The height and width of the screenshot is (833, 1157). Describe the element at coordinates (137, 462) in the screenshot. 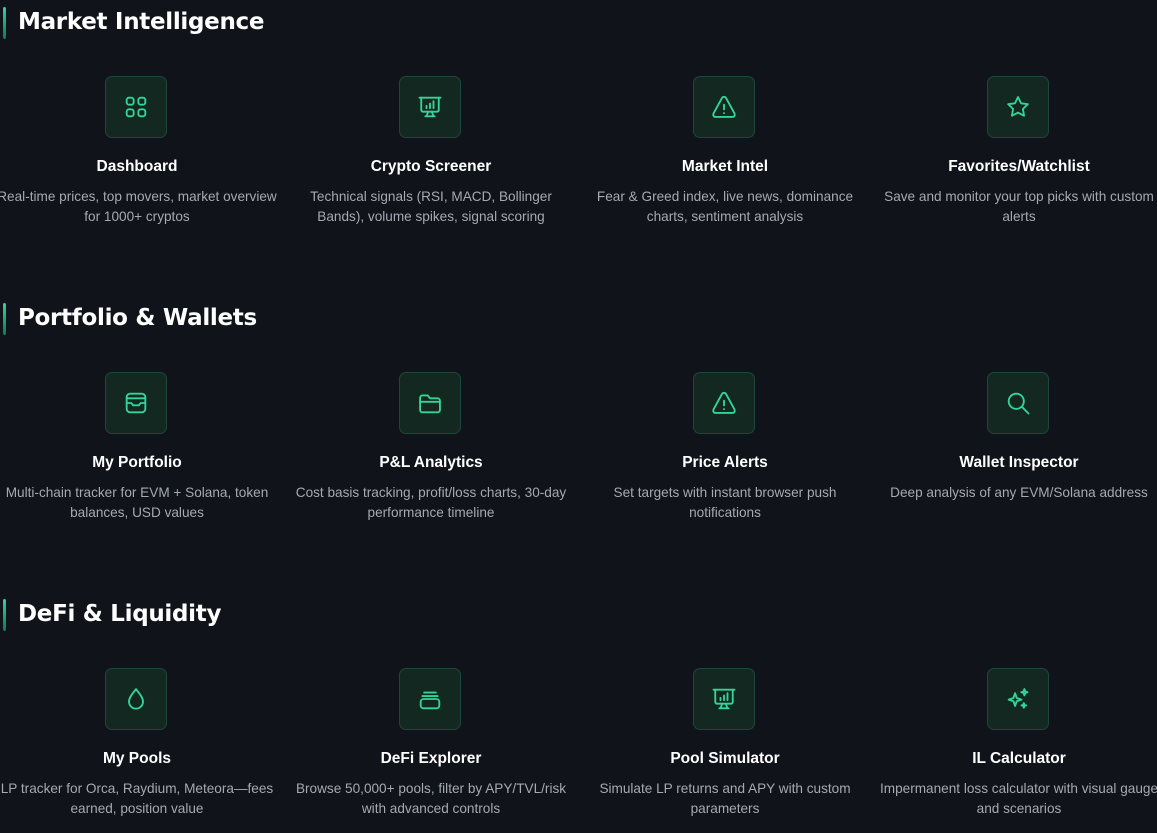

I see `card-title: My Portfolio` at that location.